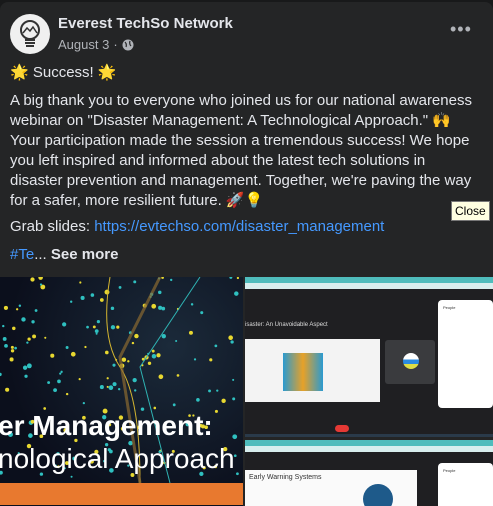  I want to click on slides-link: https://evtechso.com/disaster_management, so click(239, 226).